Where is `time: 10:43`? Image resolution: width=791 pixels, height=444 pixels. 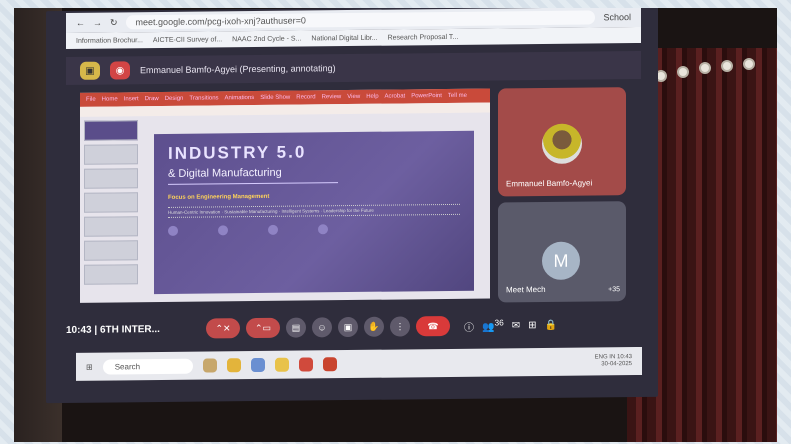 time: 10:43 is located at coordinates (79, 330).